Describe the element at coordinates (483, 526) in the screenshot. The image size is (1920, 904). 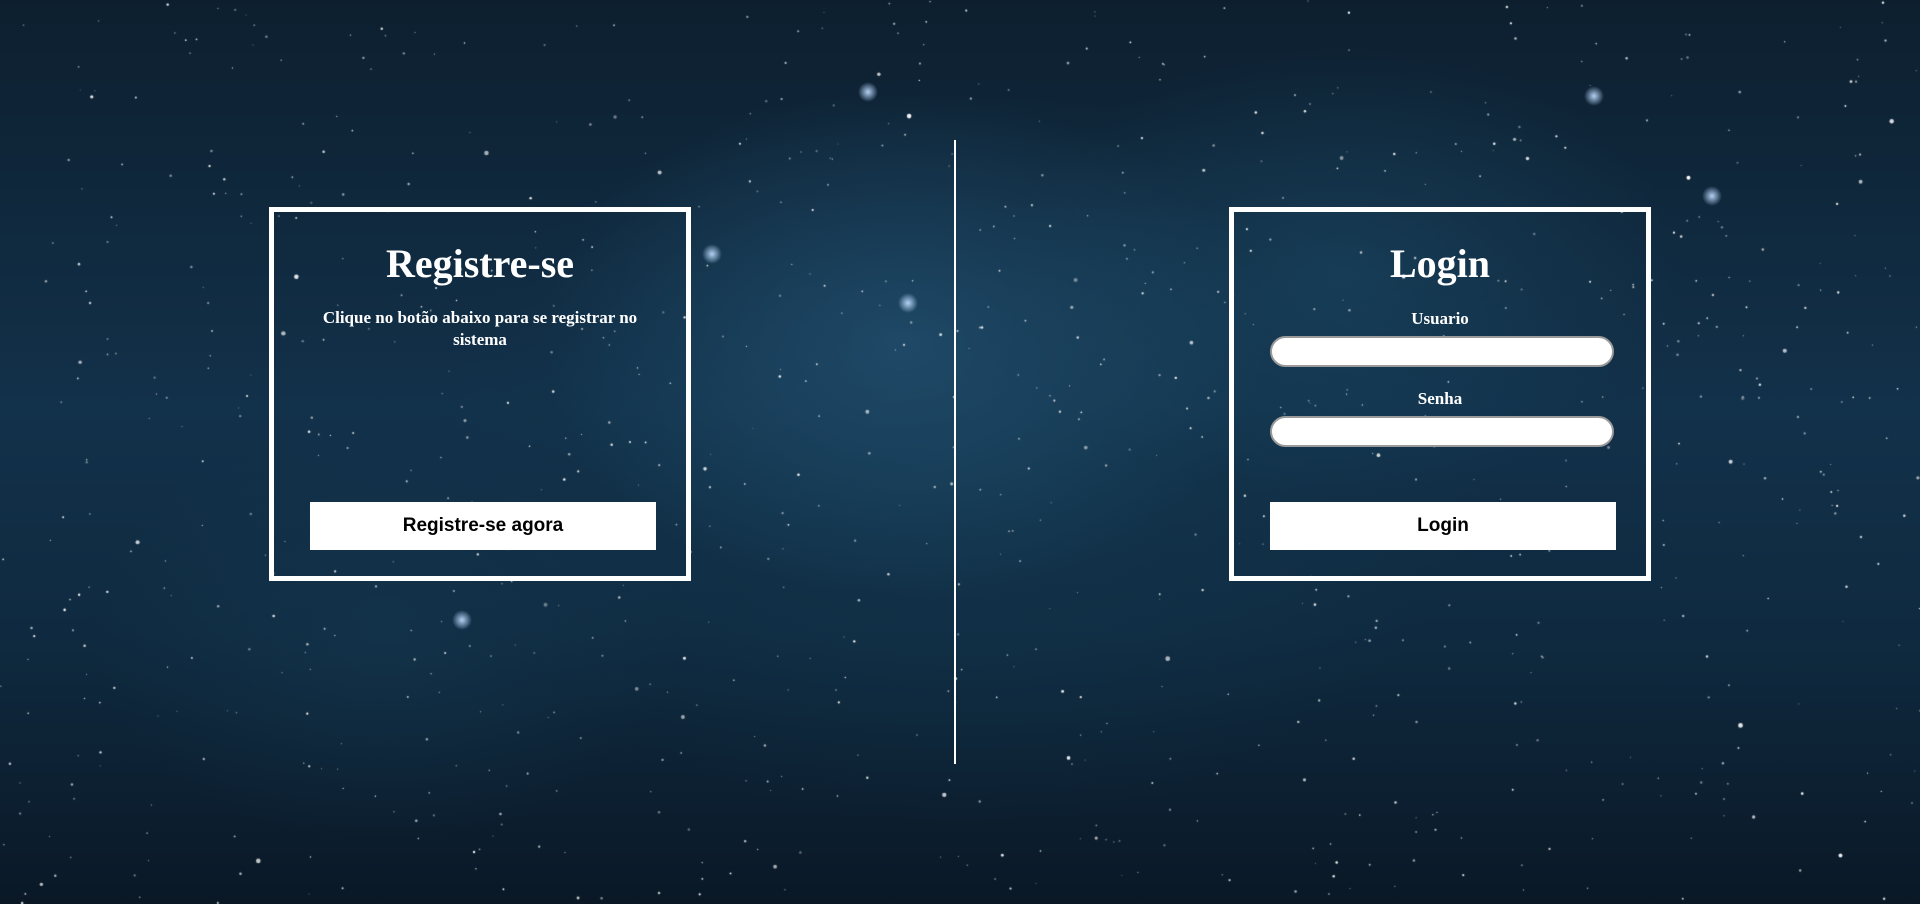
I see `register-now-button: Registre-se agora` at that location.